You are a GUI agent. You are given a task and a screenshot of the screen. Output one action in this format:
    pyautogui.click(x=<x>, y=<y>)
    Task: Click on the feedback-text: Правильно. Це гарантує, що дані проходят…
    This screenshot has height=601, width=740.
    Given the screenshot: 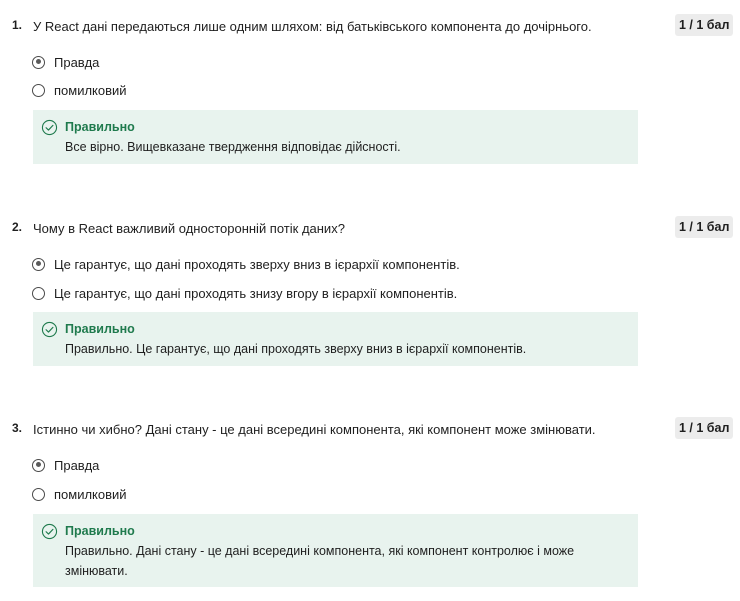 What is the action you would take?
    pyautogui.click(x=296, y=349)
    